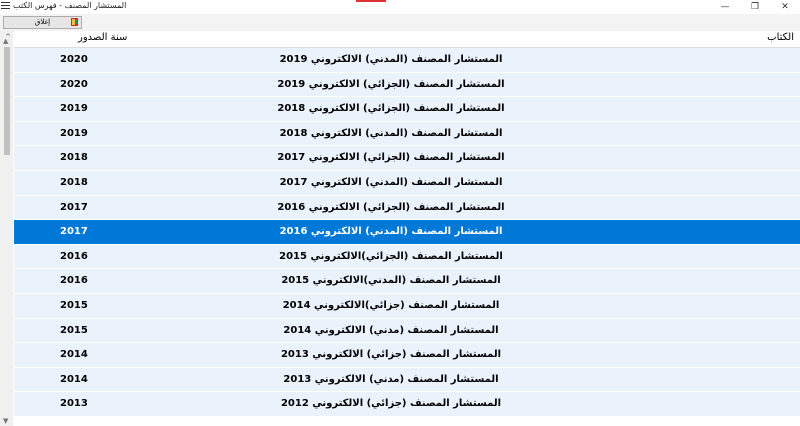 This screenshot has height=426, width=800. What do you see at coordinates (785, 7) in the screenshot?
I see `close-window-button: ✕` at bounding box center [785, 7].